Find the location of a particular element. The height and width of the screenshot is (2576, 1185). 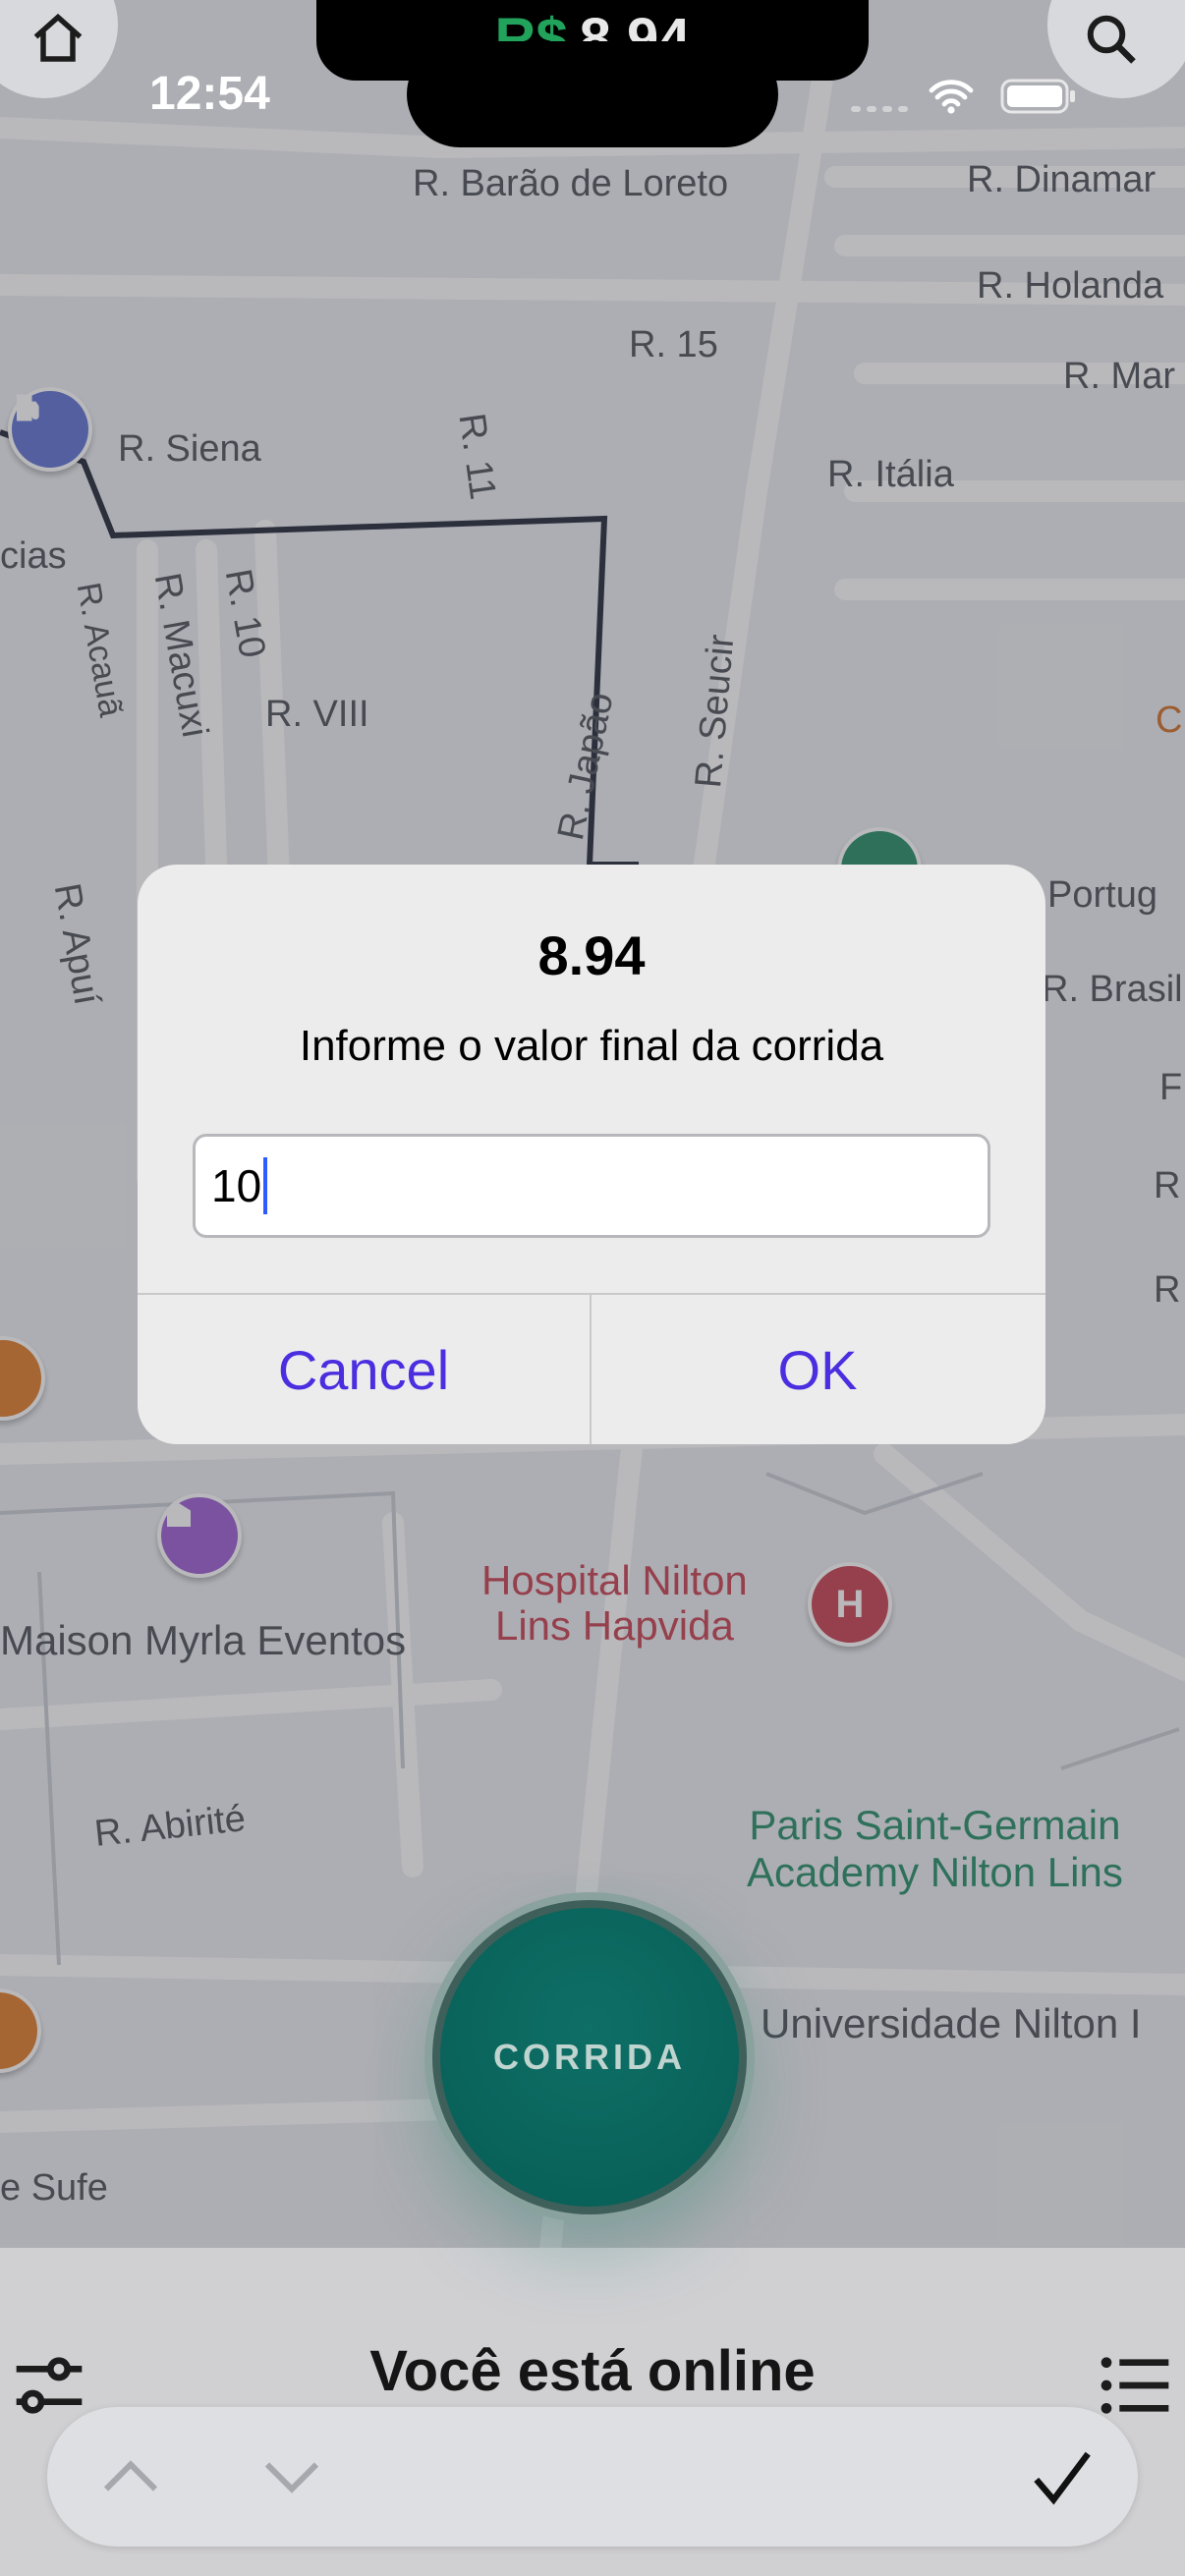

venue-pin is located at coordinates (200, 1535).